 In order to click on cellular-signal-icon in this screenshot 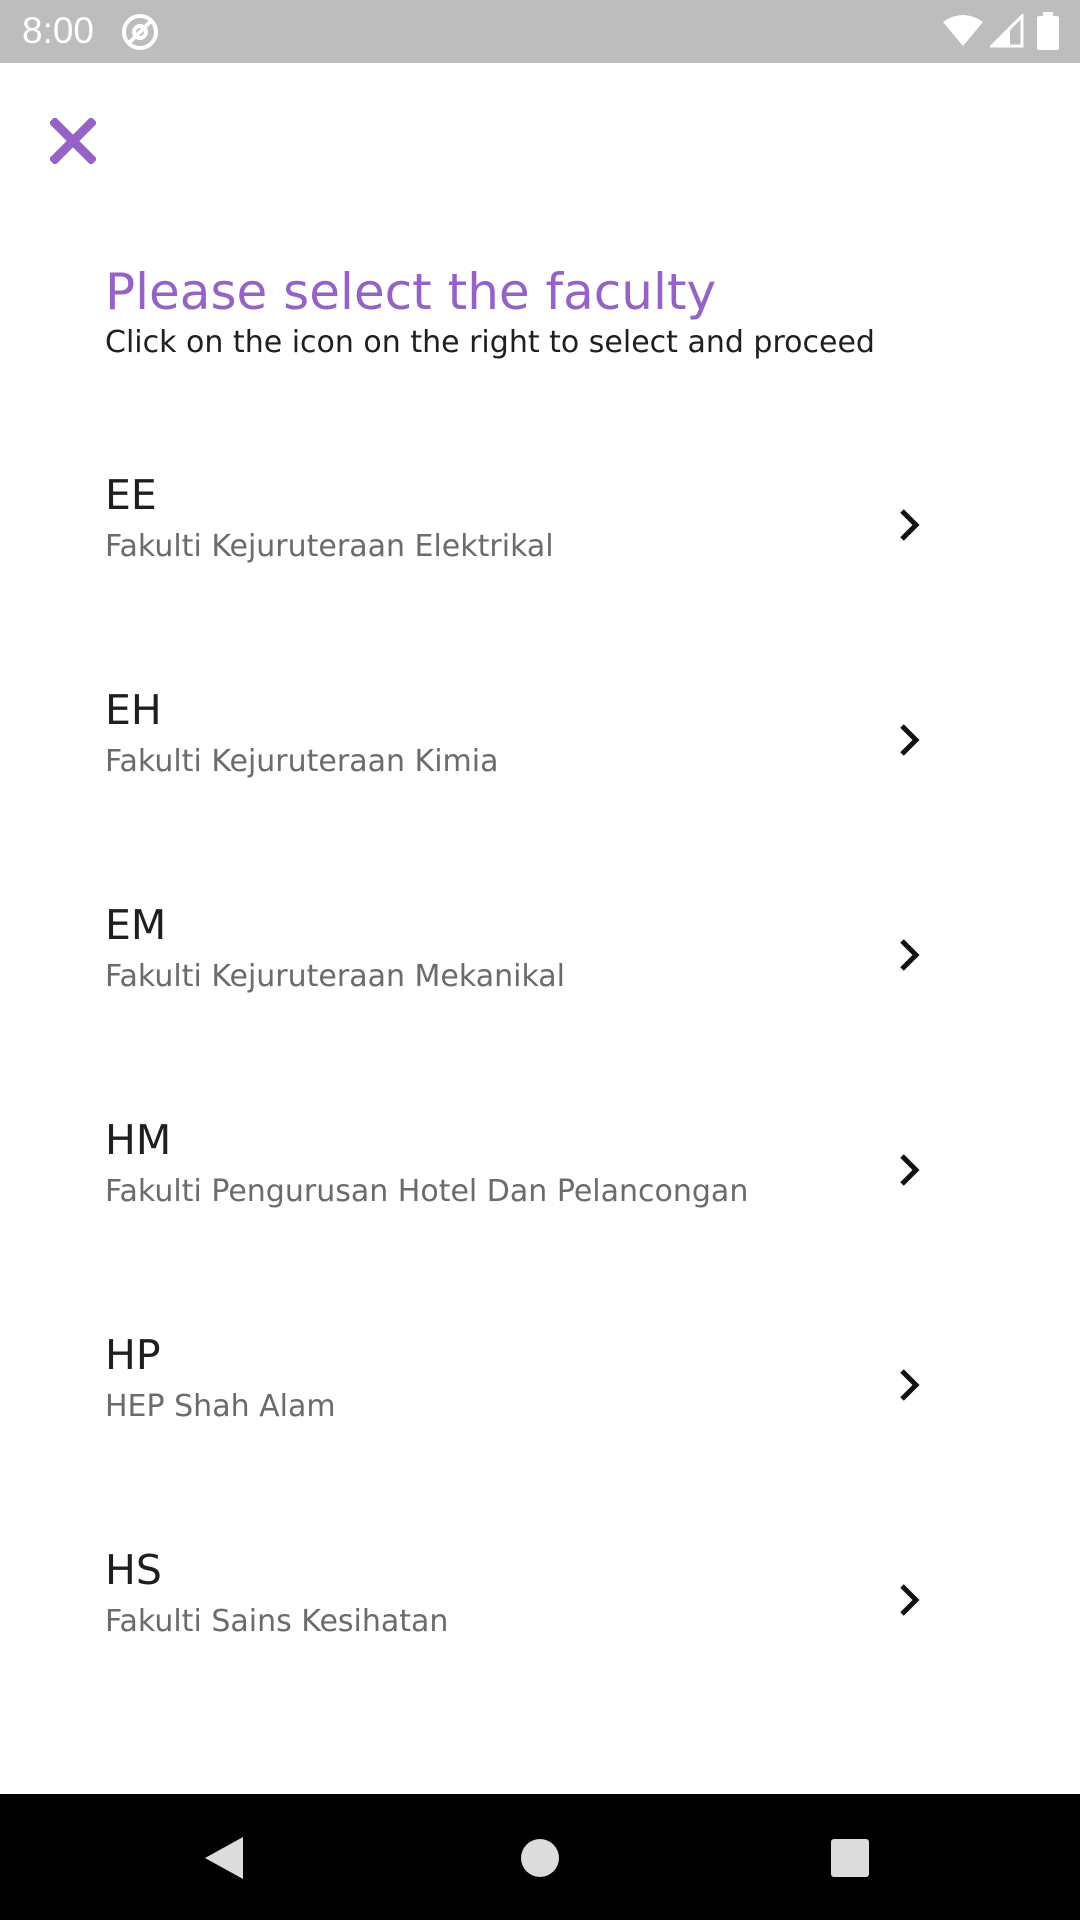, I will do `click(1007, 31)`.